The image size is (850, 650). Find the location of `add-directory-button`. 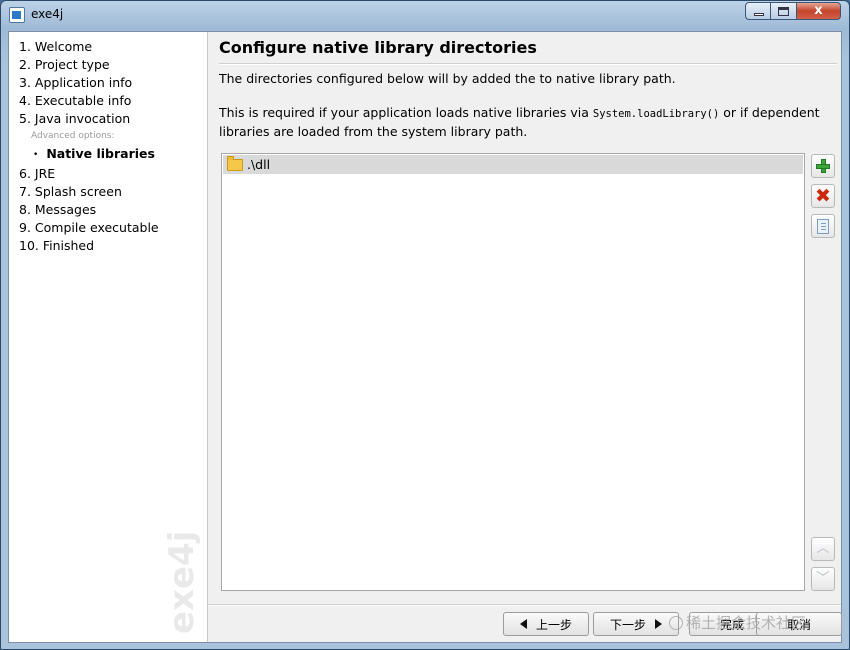

add-directory-button is located at coordinates (823, 166).